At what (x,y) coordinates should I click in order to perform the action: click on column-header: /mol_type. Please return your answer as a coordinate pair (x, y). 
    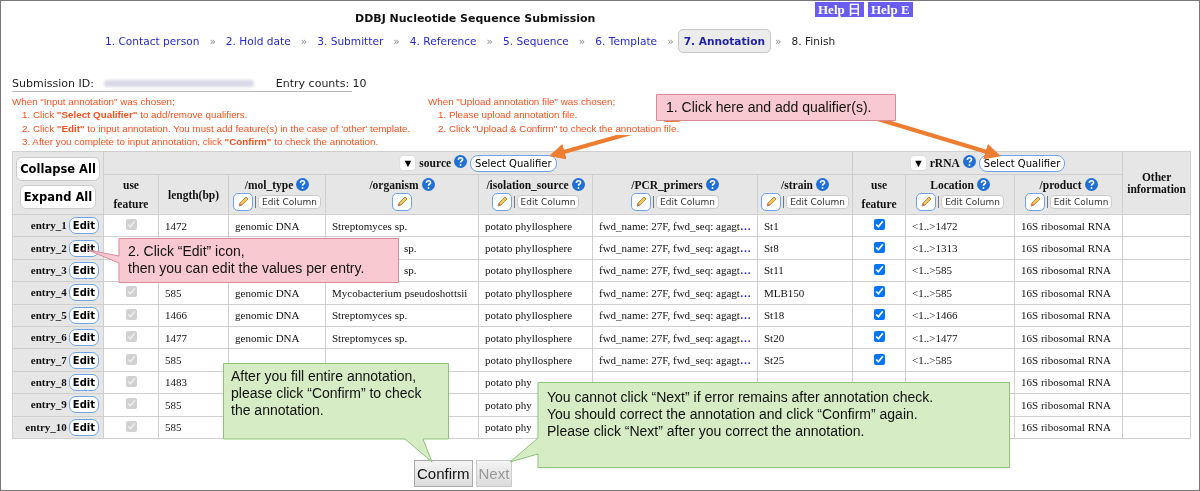
    Looking at the image, I should click on (269, 185).